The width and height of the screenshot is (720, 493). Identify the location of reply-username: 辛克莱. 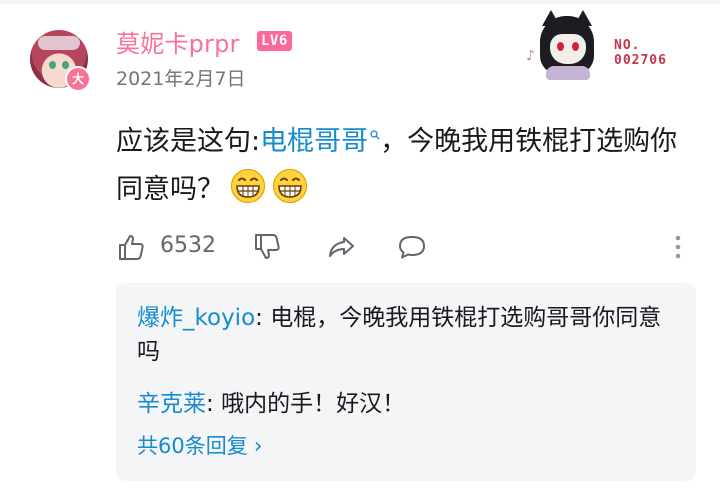
(171, 404).